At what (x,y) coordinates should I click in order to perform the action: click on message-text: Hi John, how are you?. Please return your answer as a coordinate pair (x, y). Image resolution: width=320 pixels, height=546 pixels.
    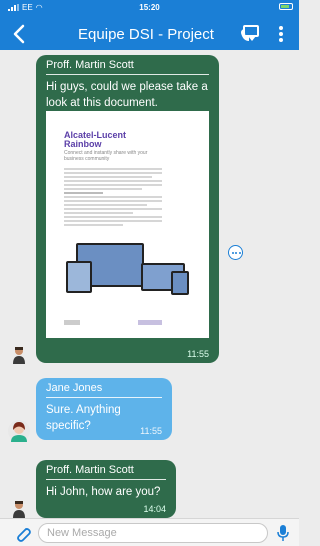
    Looking at the image, I should click on (103, 492).